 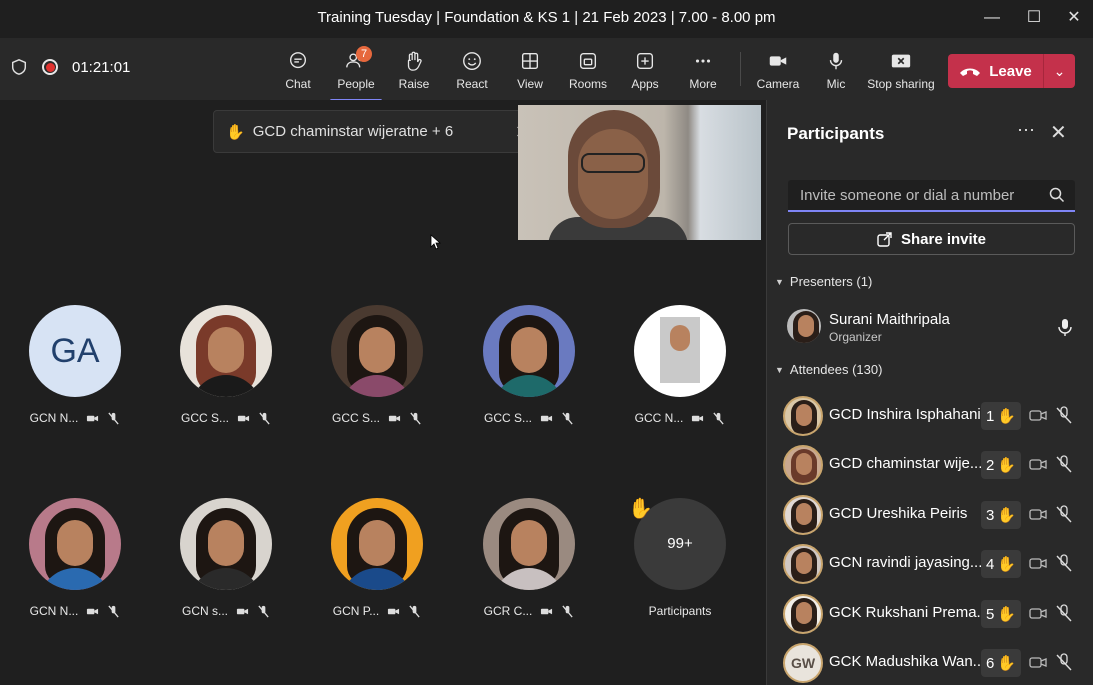 I want to click on more-options-icon: ⋯, so click(x=1026, y=130).